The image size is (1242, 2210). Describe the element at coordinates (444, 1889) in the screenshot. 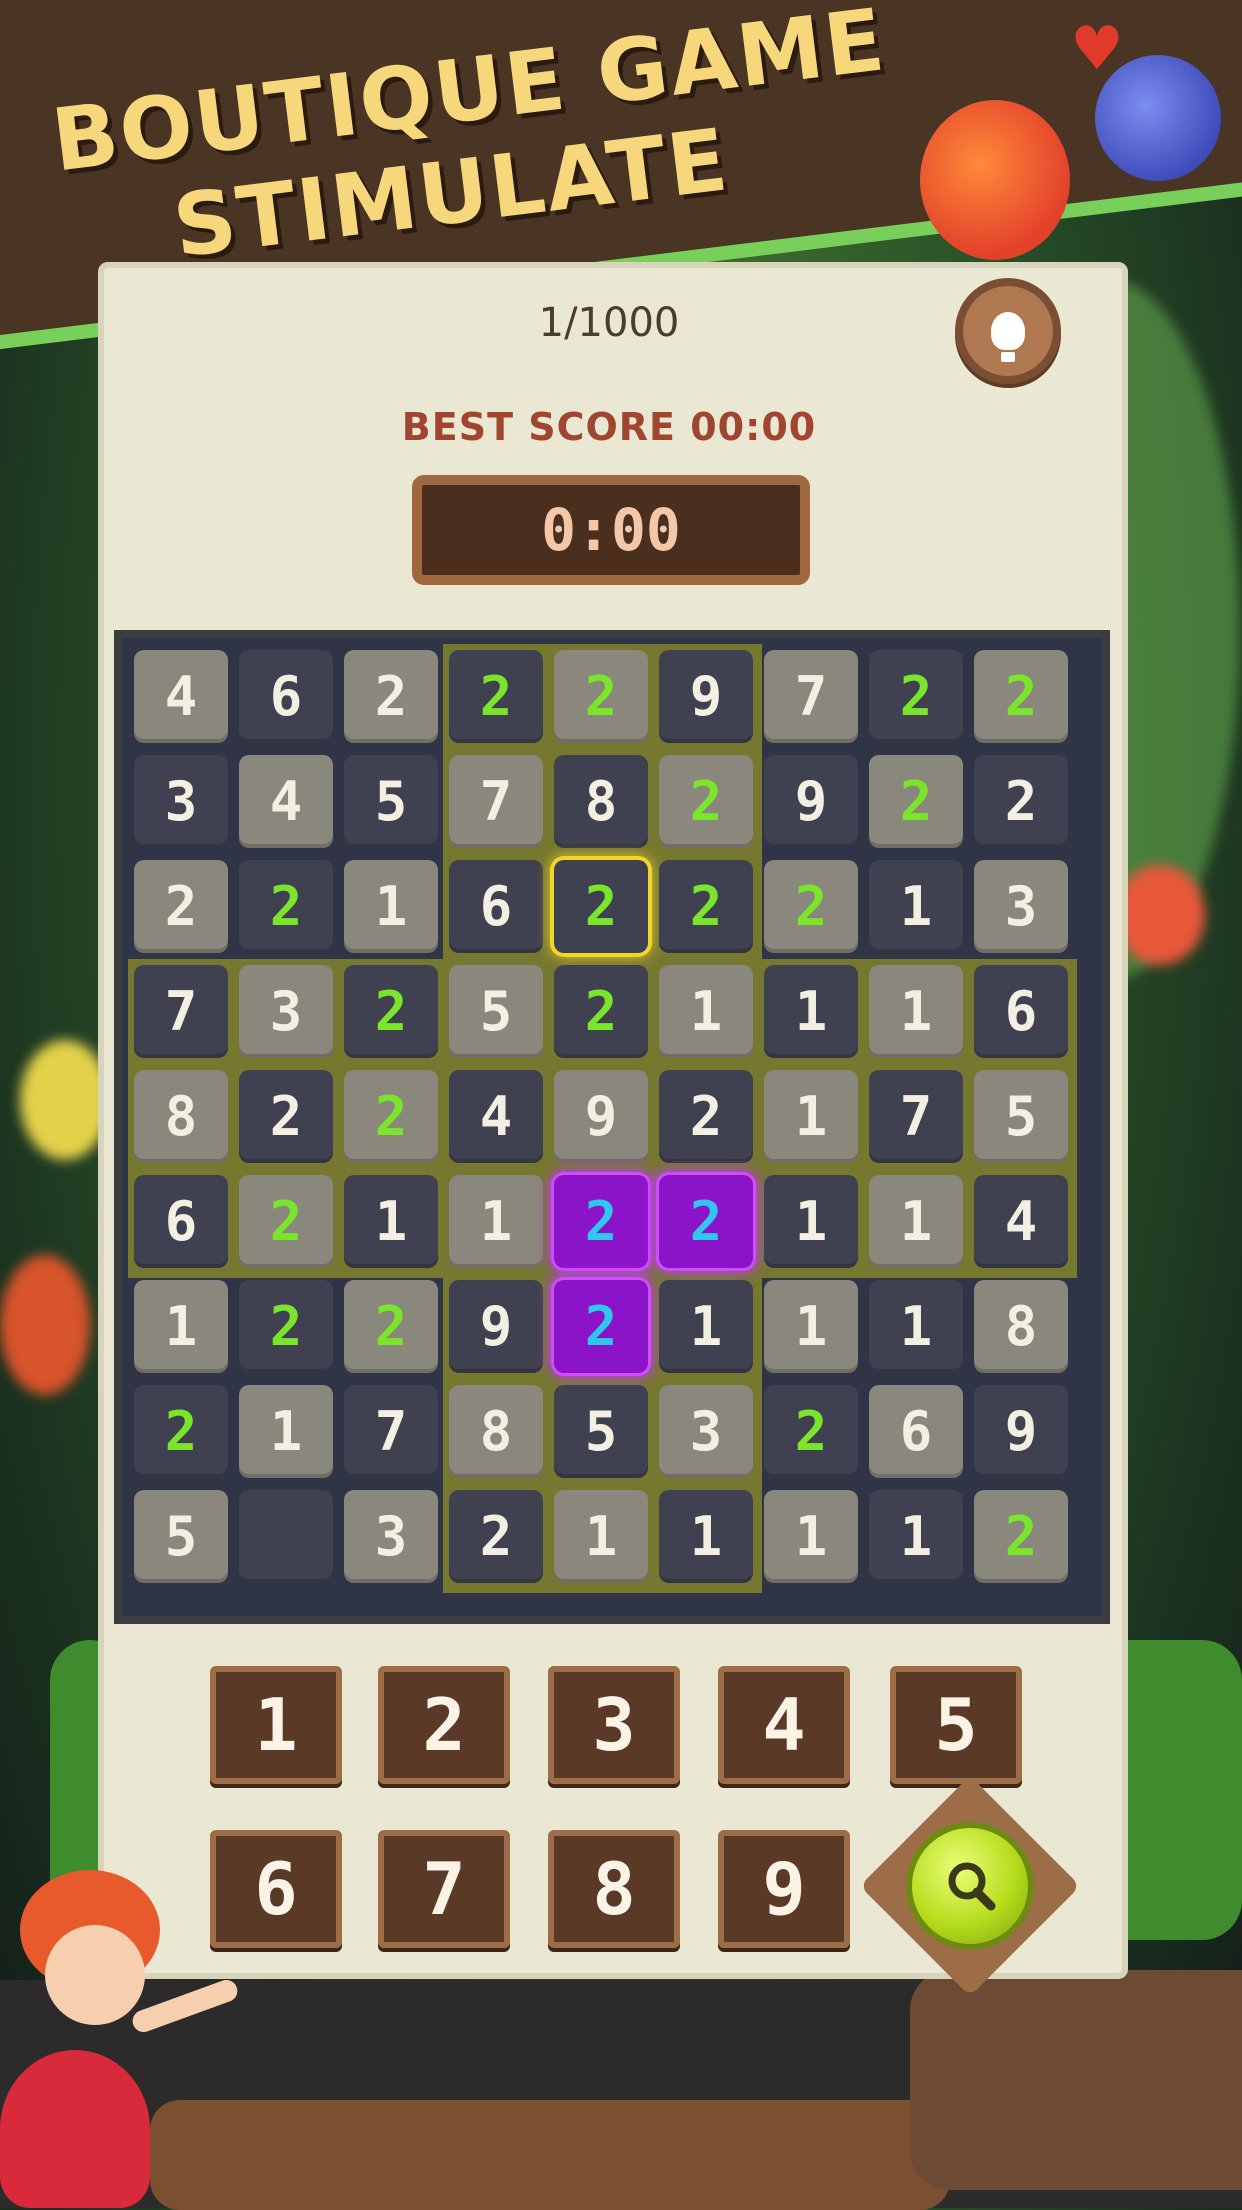

I see `numpad-key-7: 7` at that location.